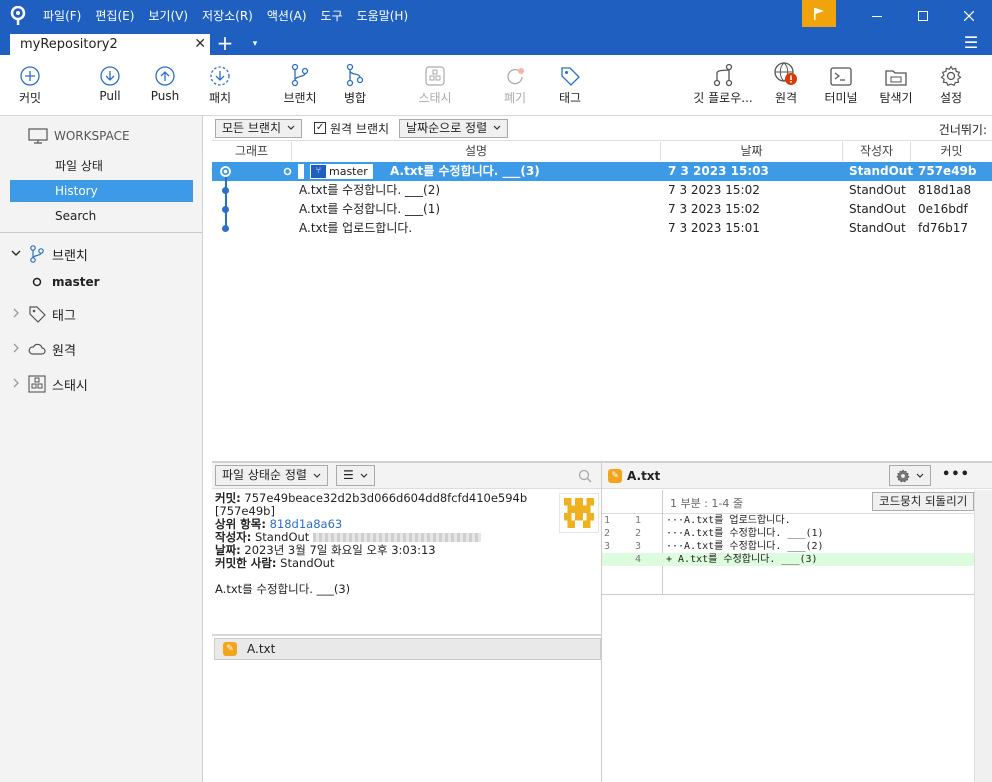 This screenshot has width=992, height=782. Describe the element at coordinates (877, 151) in the screenshot. I see `col-author: 작성자` at that location.